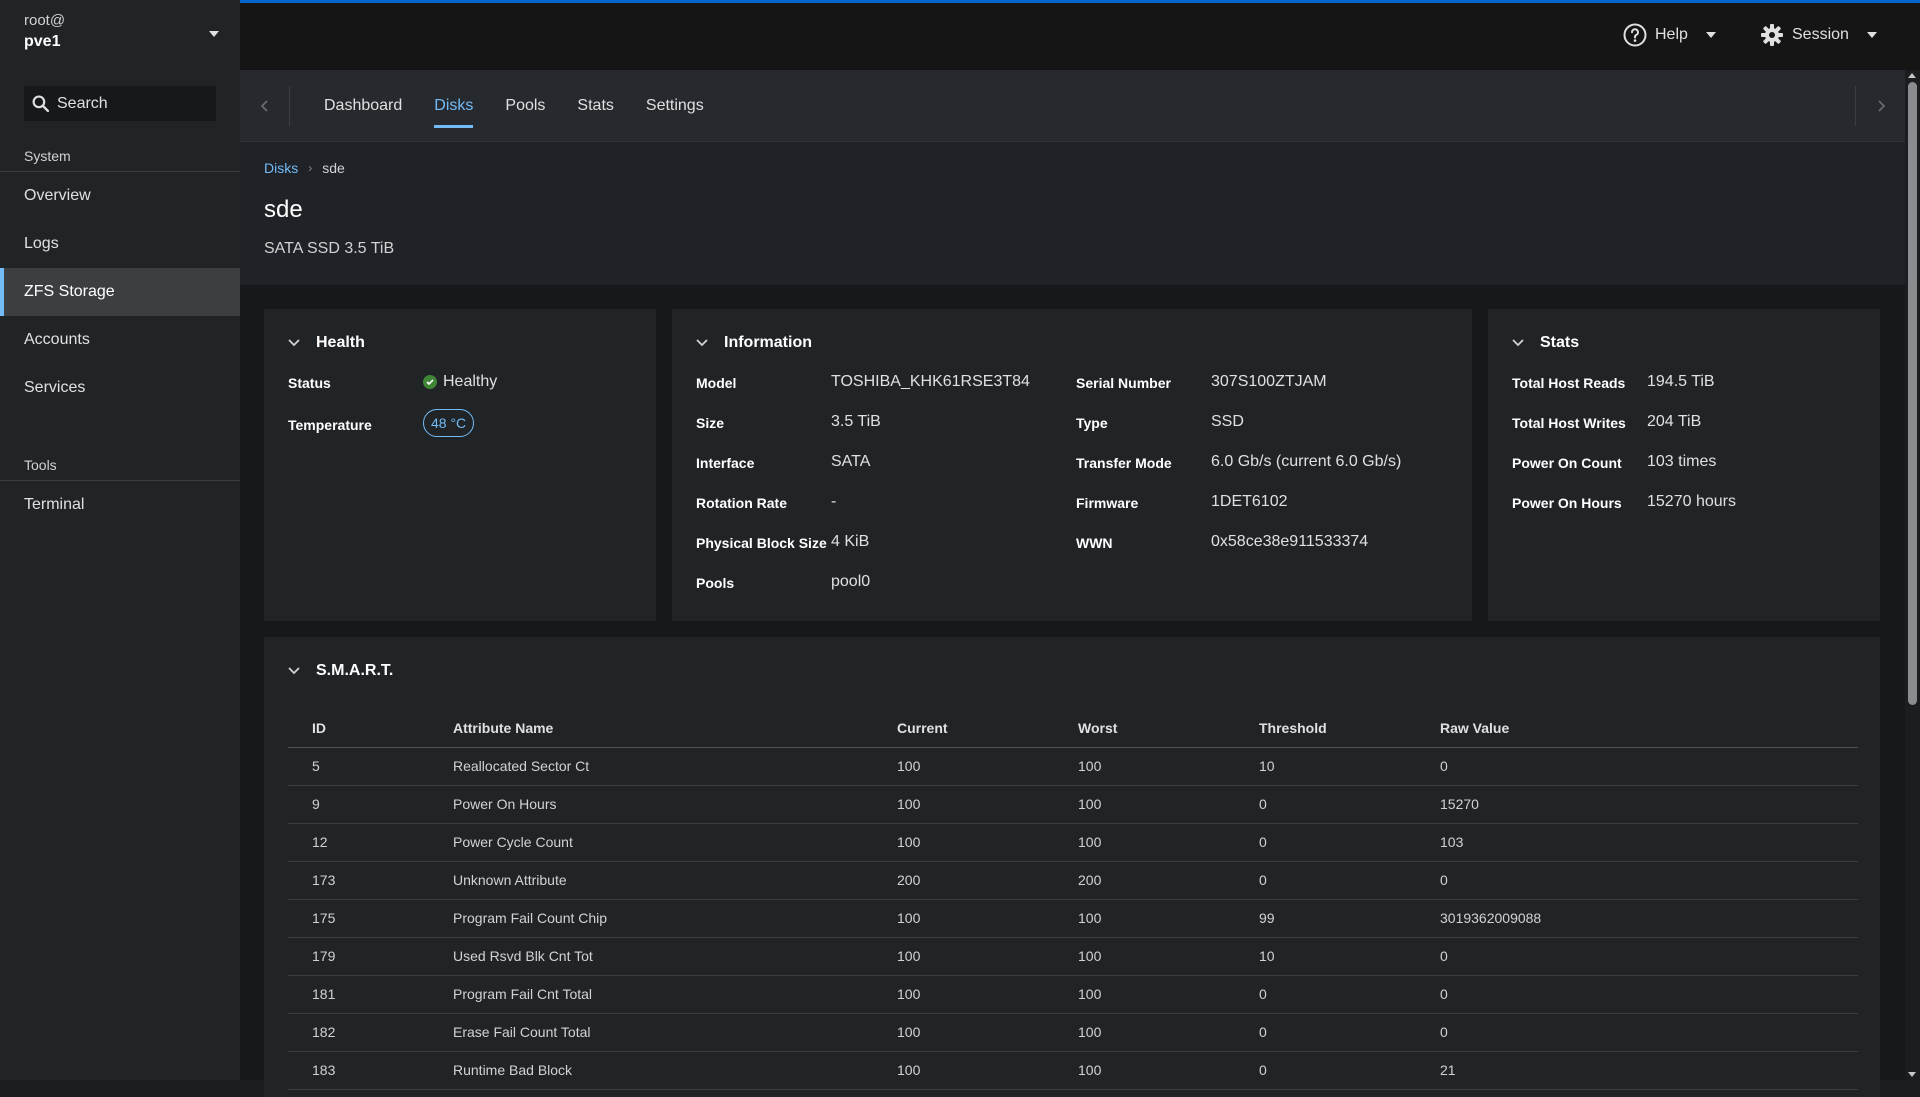 Image resolution: width=1920 pixels, height=1097 pixels. Describe the element at coordinates (1168, 728) in the screenshot. I see `column-header: Worst` at that location.